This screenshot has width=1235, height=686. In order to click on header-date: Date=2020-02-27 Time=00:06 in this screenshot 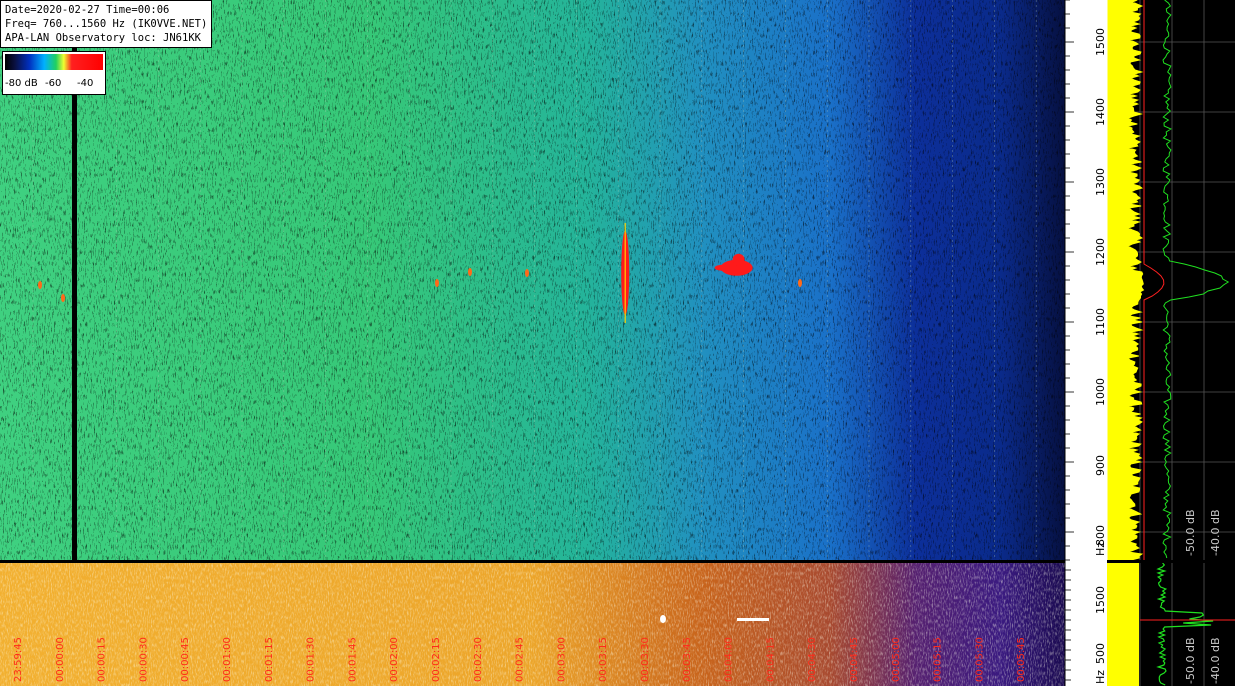, I will do `click(87, 10)`.